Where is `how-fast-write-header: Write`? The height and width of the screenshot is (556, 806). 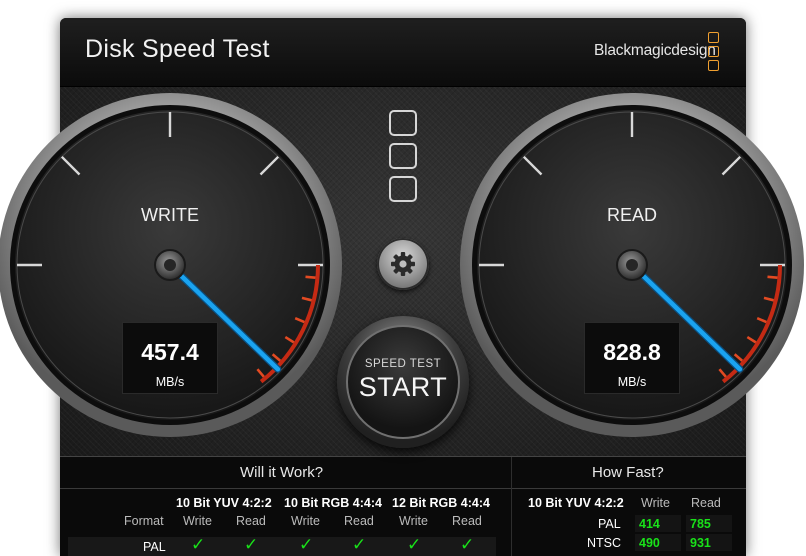
how-fast-write-header: Write is located at coordinates (655, 503).